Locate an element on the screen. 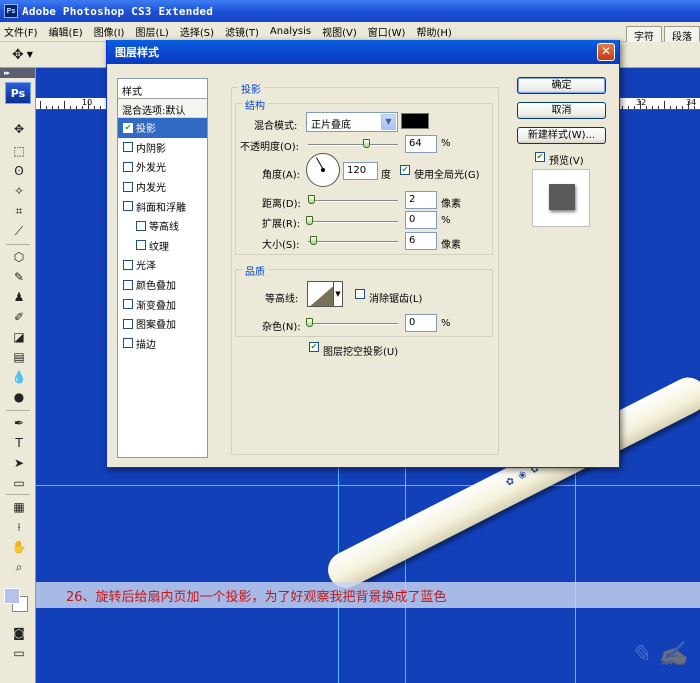  dialog-titlebar: 图层样式 is located at coordinates (363, 52).